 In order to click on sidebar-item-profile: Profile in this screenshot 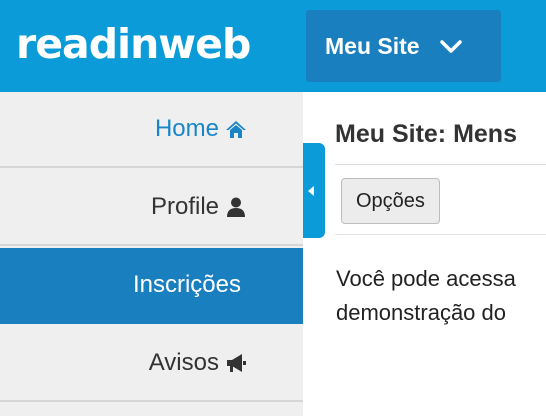, I will do `click(151, 208)`.